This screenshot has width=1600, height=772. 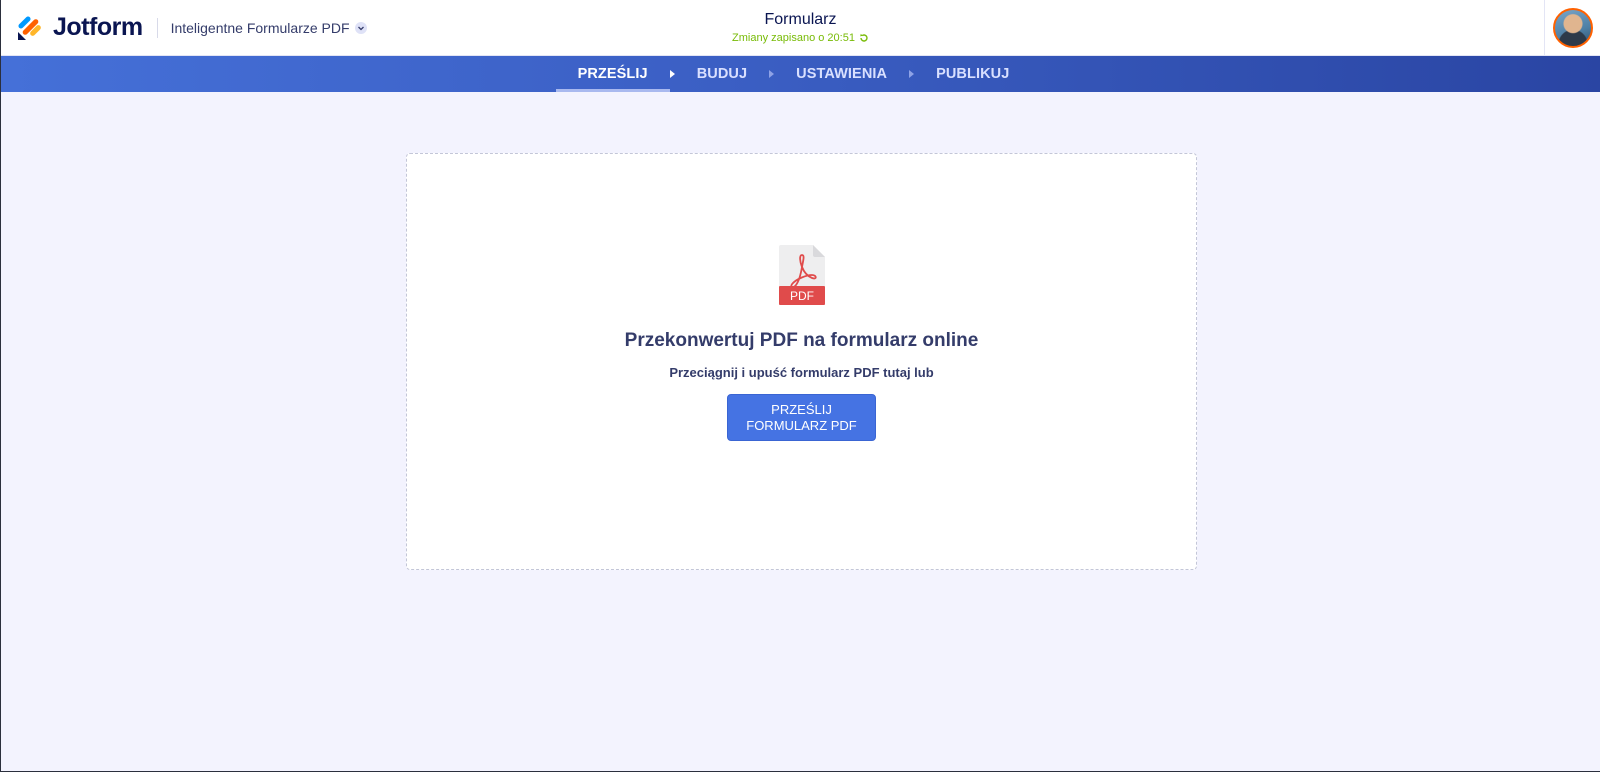 I want to click on brand-divider, so click(x=157, y=27).